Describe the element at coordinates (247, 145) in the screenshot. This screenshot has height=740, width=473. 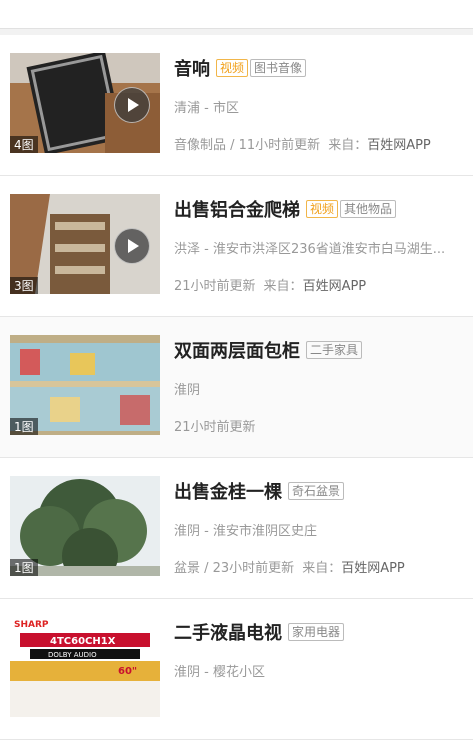
I see `category-and-time: 音像制品 / 11小时前更新` at that location.